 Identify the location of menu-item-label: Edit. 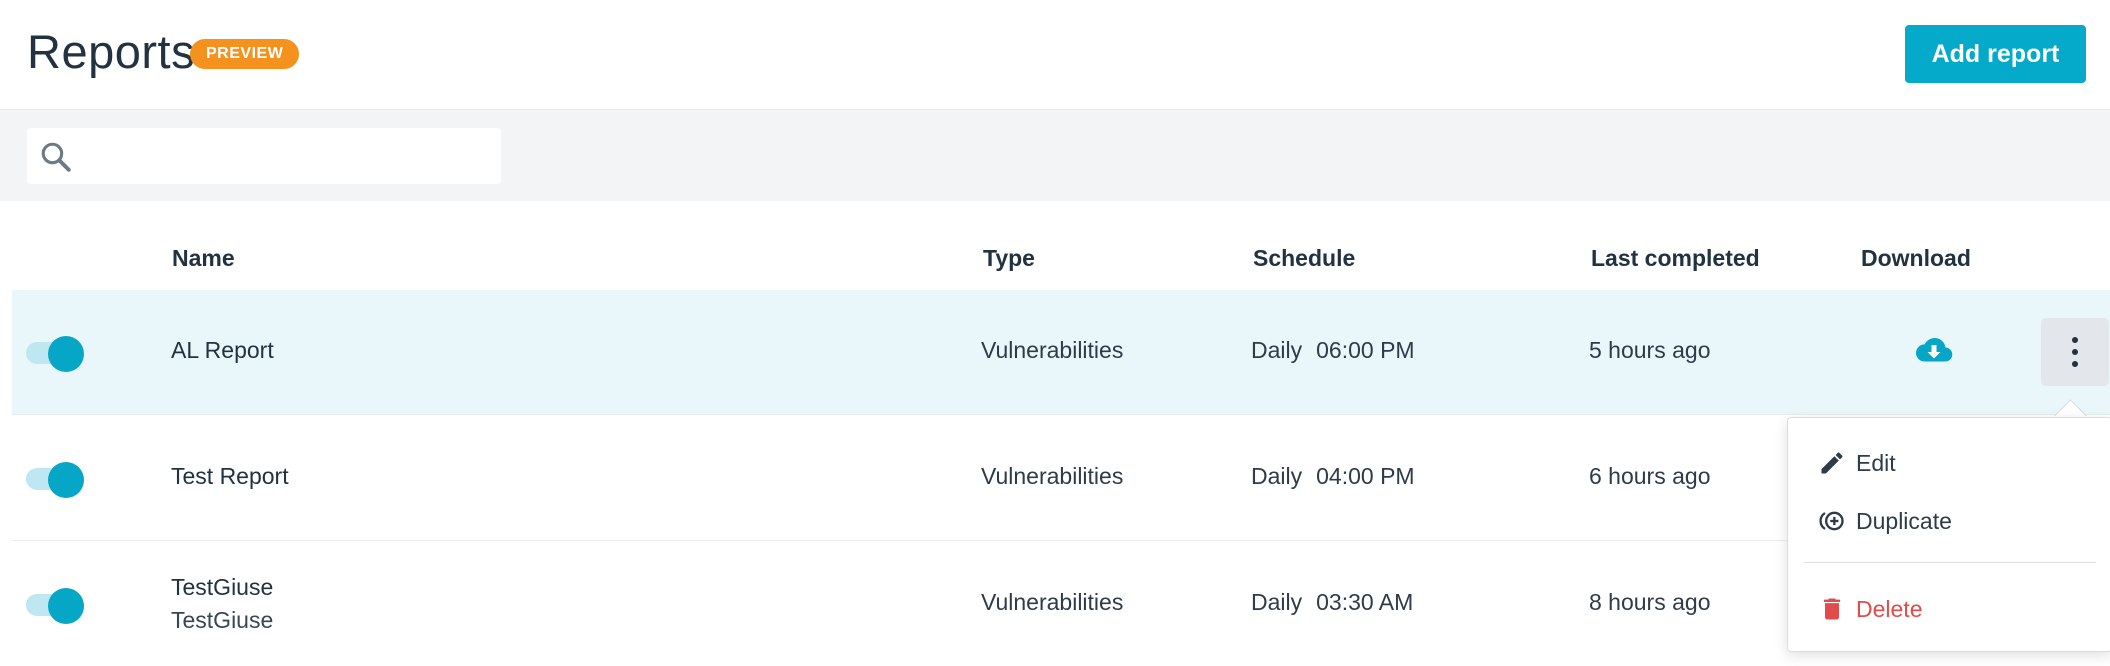
(1876, 462).